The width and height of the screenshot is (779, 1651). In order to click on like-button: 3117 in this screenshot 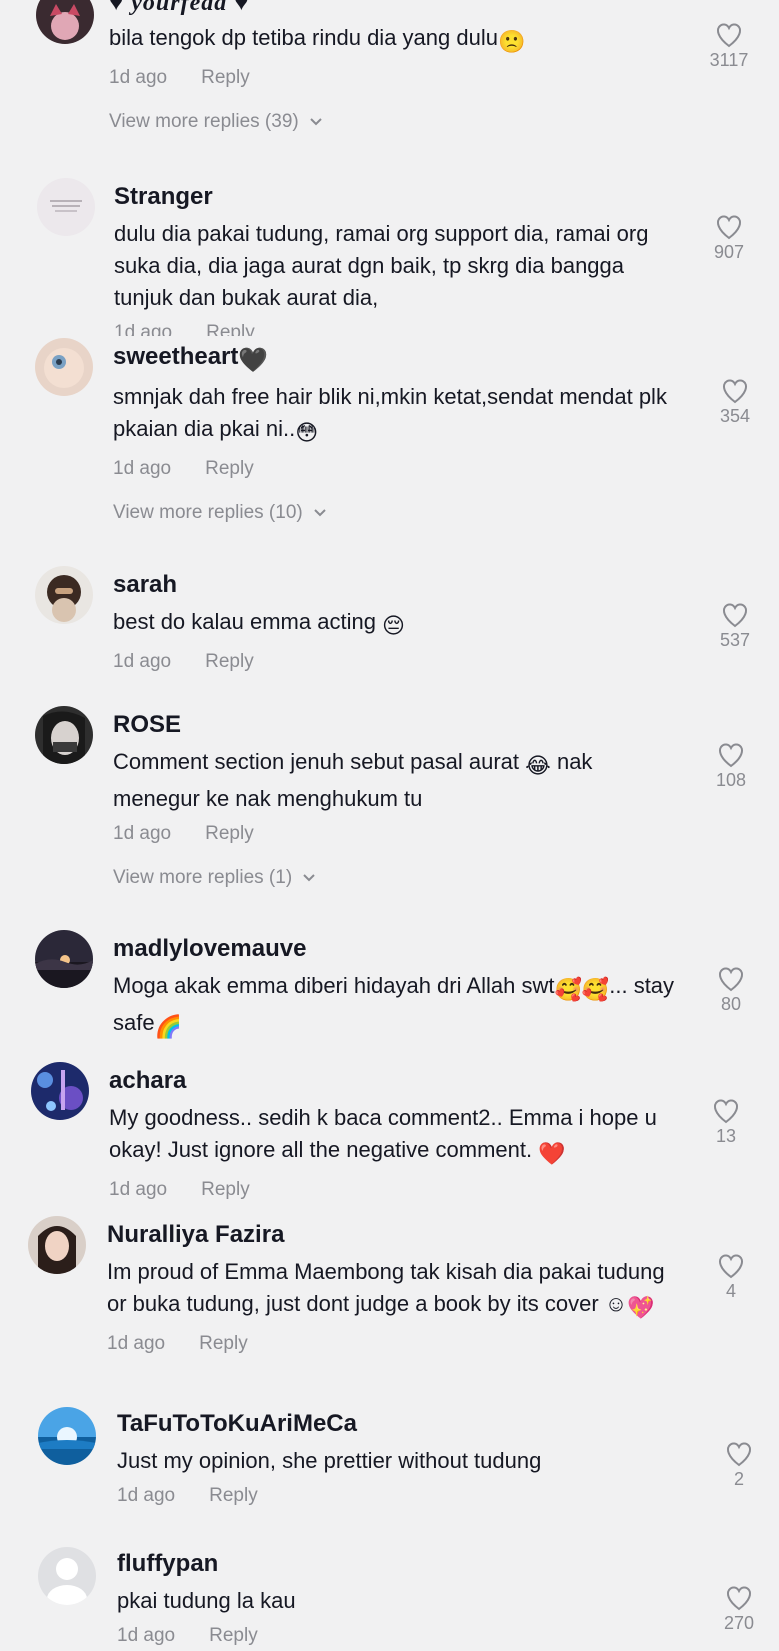, I will do `click(729, 46)`.